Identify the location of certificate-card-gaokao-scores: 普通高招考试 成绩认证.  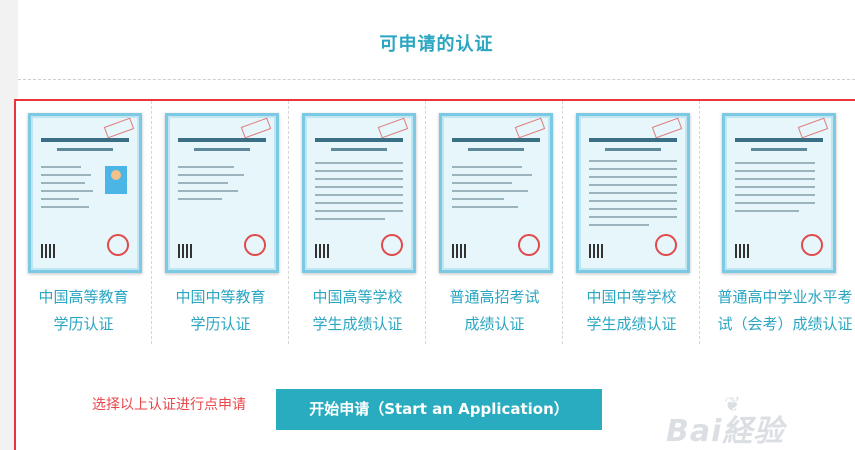
(494, 222).